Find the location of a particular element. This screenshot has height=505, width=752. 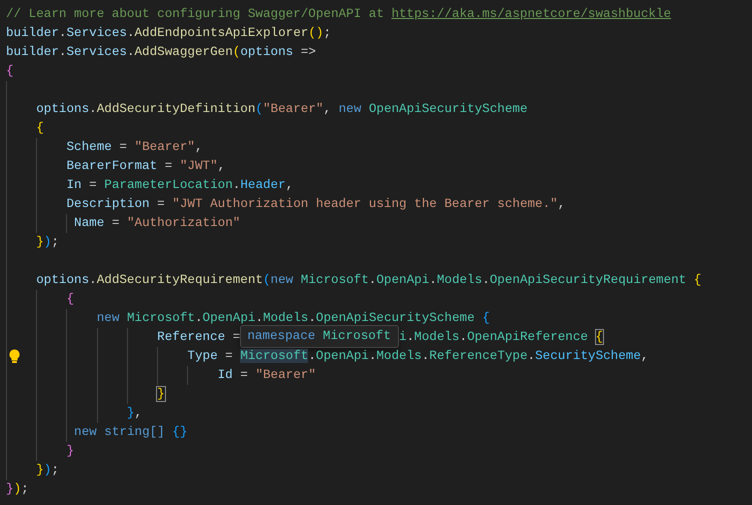

code-text: Reference = is located at coordinates (198, 337).